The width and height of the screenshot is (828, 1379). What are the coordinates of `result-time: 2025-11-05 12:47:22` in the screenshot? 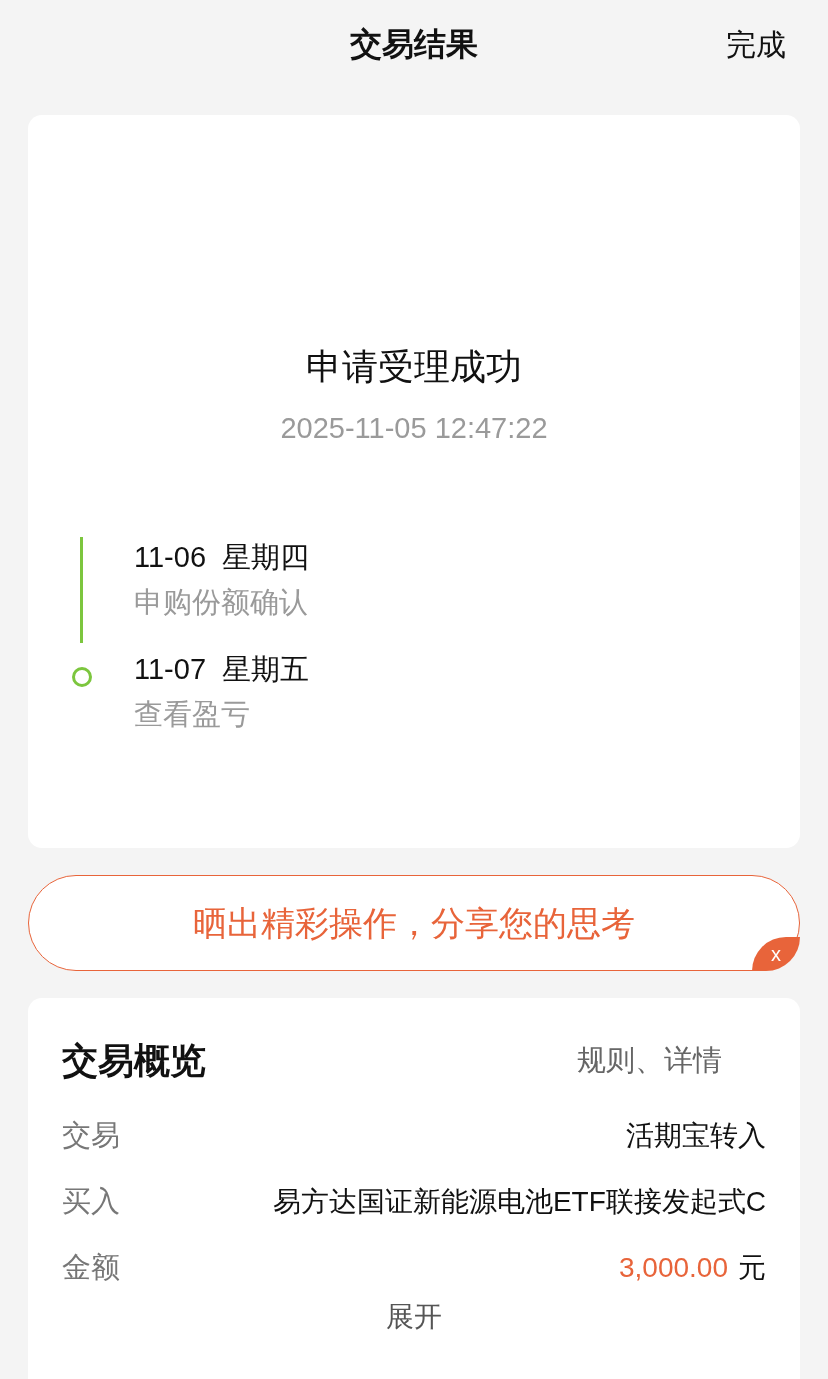 It's located at (414, 428).